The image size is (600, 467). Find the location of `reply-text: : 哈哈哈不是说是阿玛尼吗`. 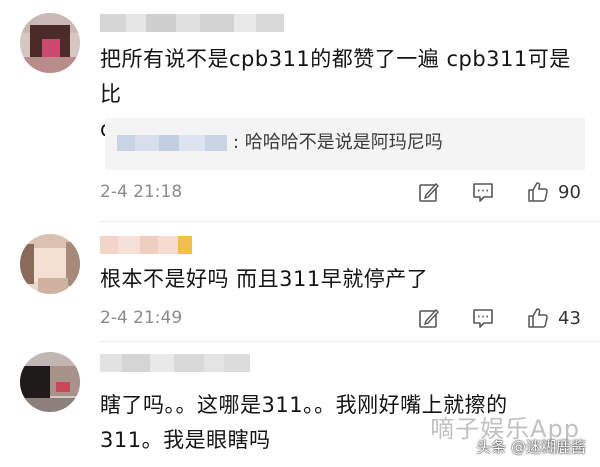

reply-text: : 哈哈哈不是说是阿玛尼吗 is located at coordinates (338, 142).